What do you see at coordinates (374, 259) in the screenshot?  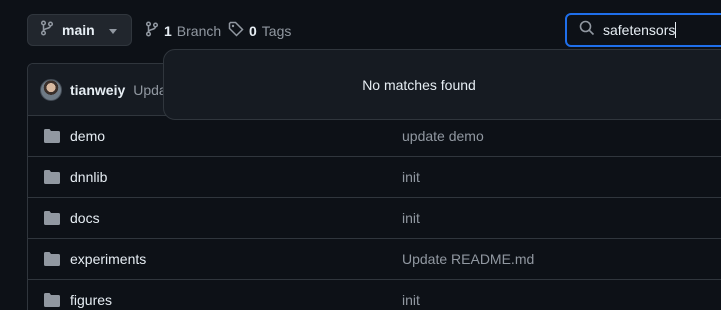 I see `table-row: experiments Update README.md` at bounding box center [374, 259].